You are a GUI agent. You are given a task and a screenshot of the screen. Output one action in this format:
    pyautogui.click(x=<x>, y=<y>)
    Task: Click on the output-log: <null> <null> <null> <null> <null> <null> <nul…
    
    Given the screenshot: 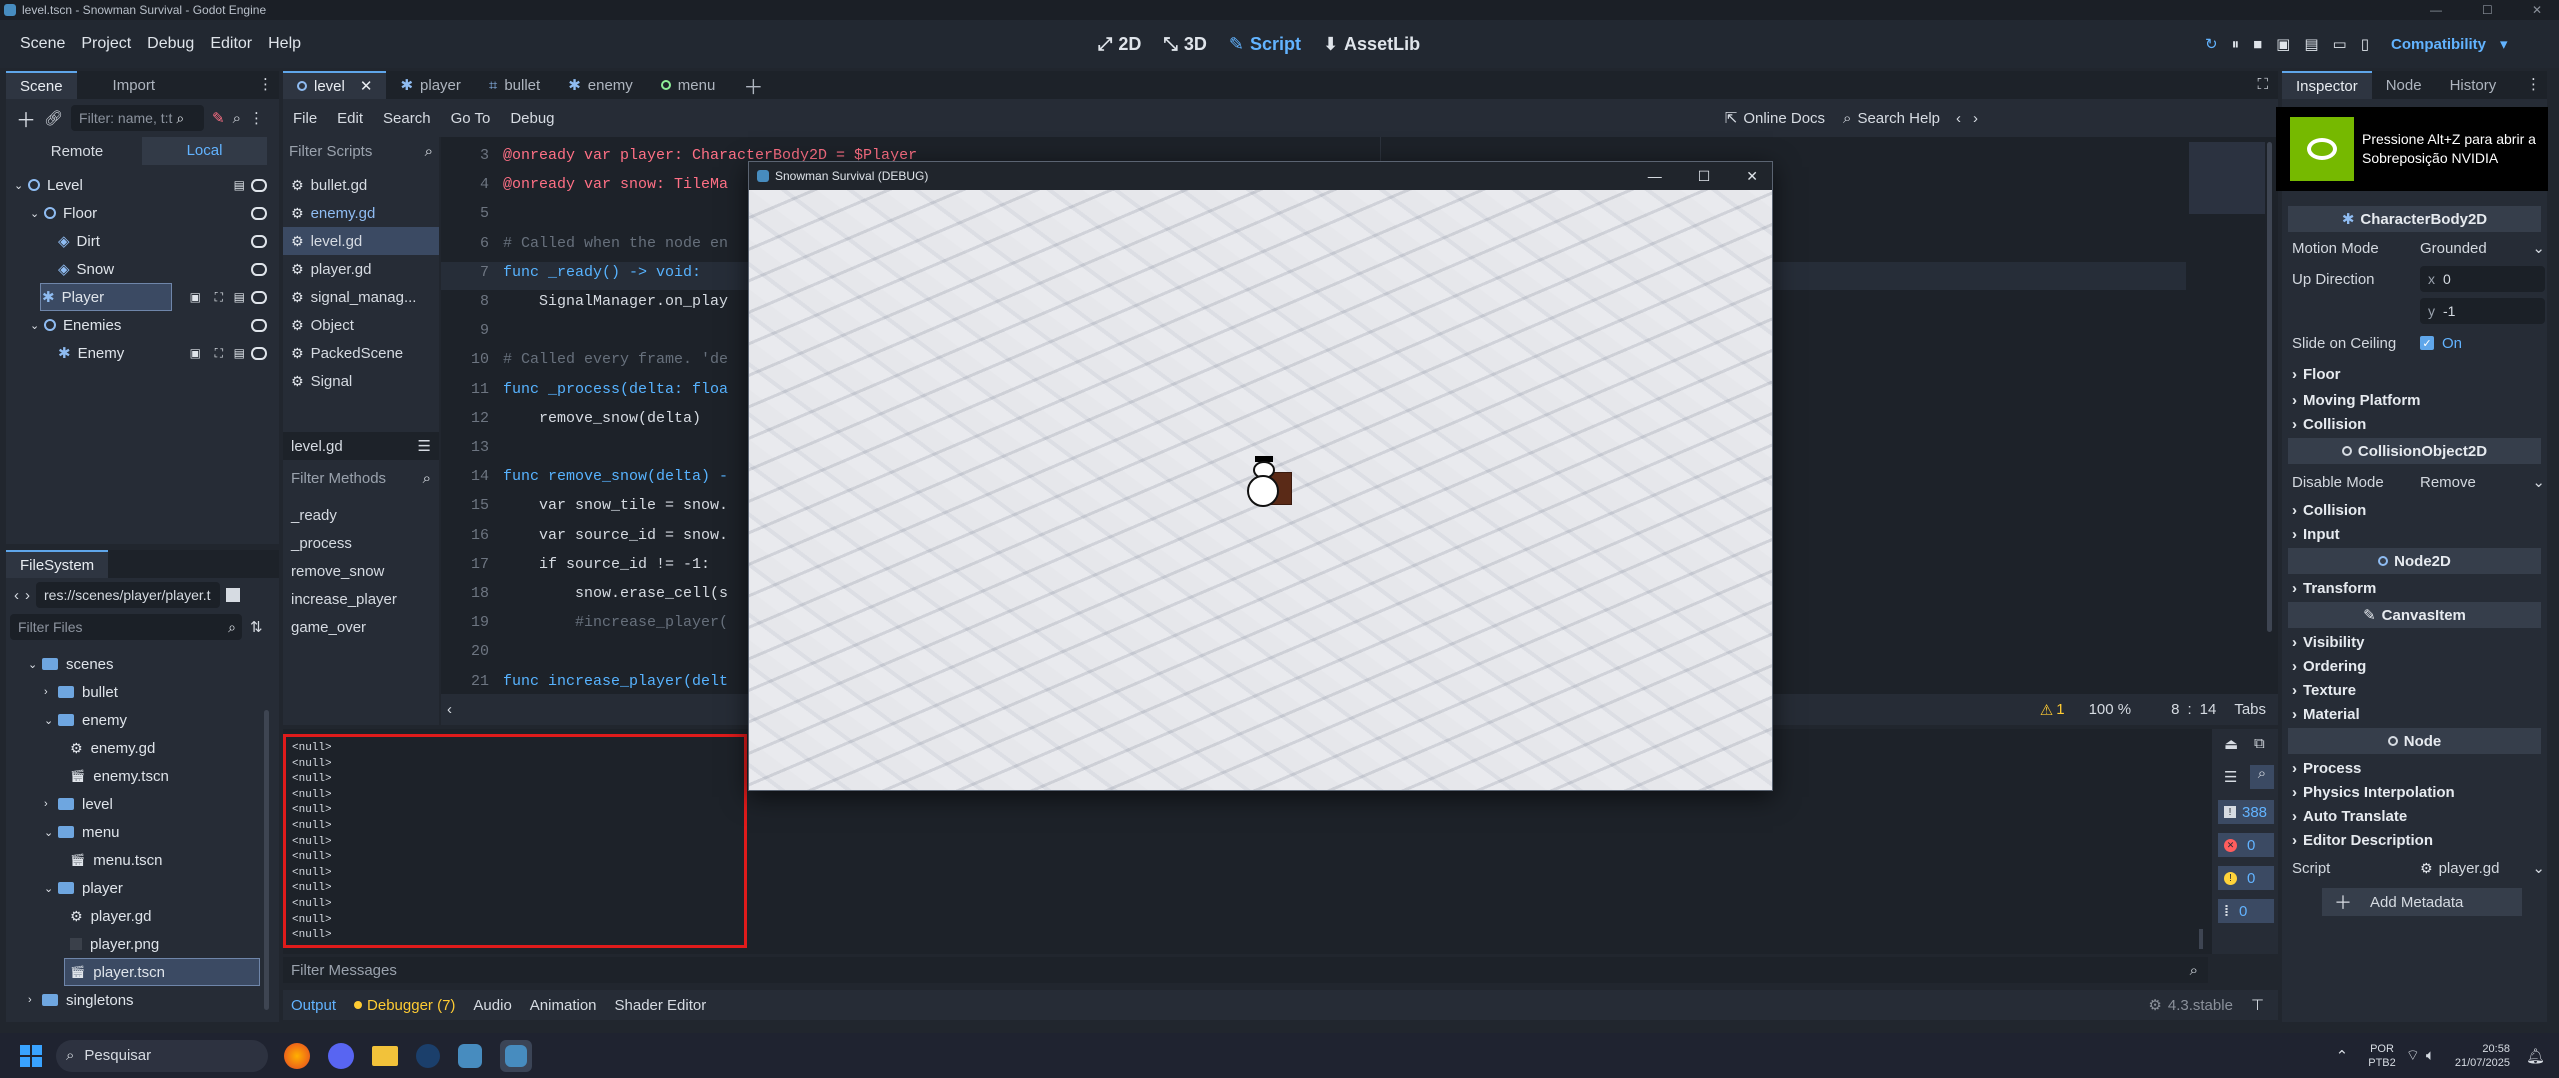 What is the action you would take?
    pyautogui.click(x=515, y=841)
    